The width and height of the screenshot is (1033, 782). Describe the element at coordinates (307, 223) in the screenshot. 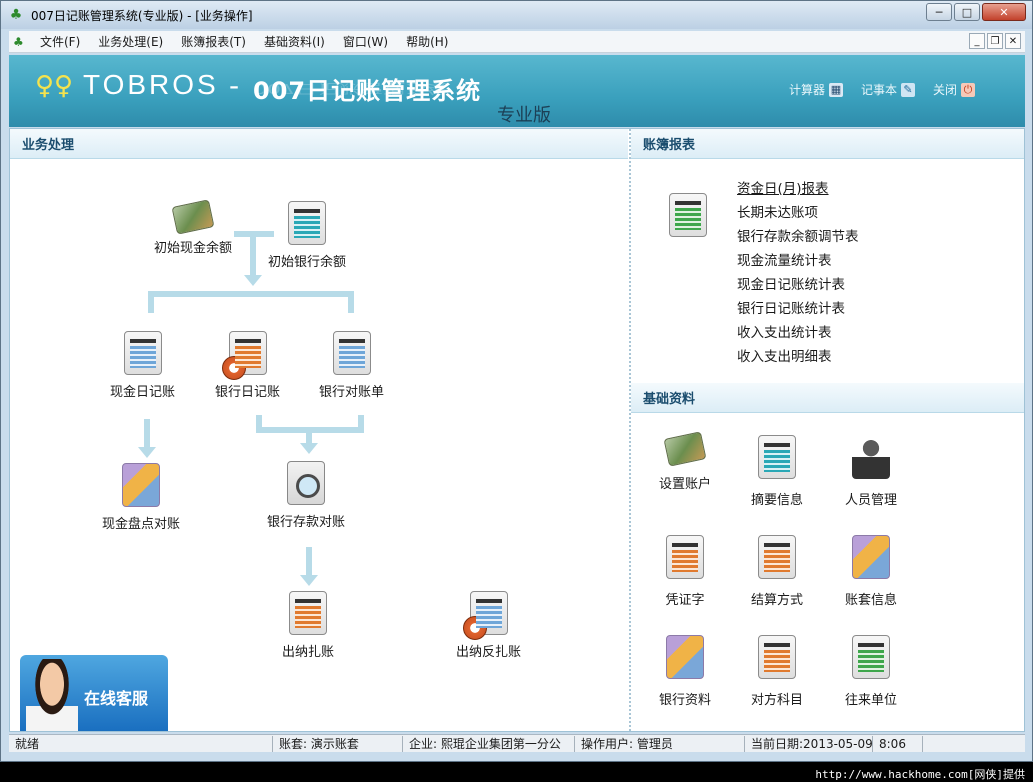

I see `ledger-teal-icon` at that location.